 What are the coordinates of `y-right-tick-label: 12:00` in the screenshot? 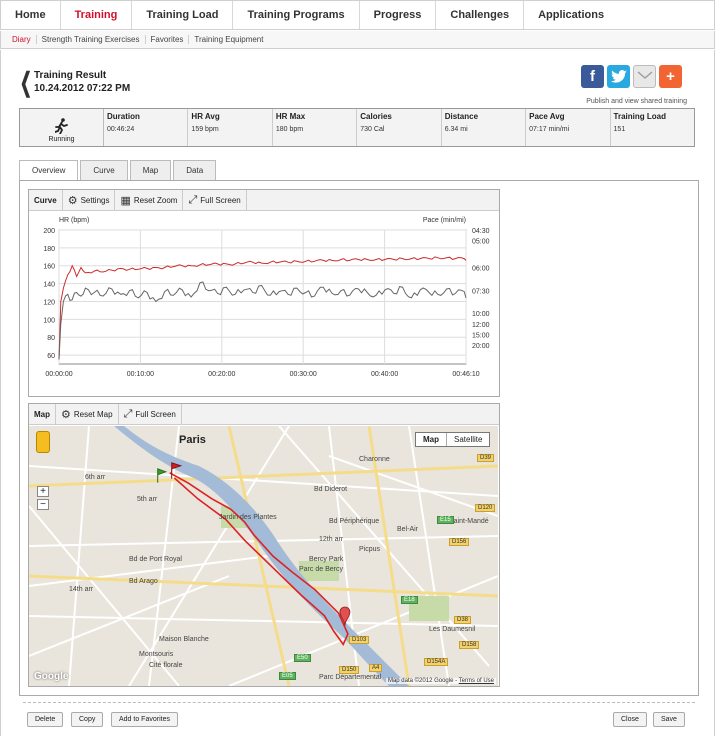 It's located at (481, 325).